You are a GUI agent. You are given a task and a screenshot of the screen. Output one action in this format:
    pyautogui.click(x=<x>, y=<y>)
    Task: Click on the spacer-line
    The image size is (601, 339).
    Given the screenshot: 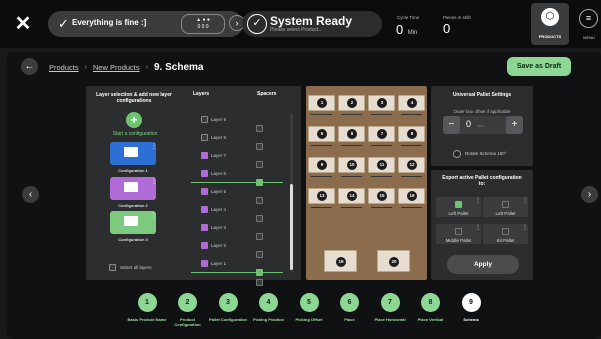 What is the action you would take?
    pyautogui.click(x=237, y=182)
    